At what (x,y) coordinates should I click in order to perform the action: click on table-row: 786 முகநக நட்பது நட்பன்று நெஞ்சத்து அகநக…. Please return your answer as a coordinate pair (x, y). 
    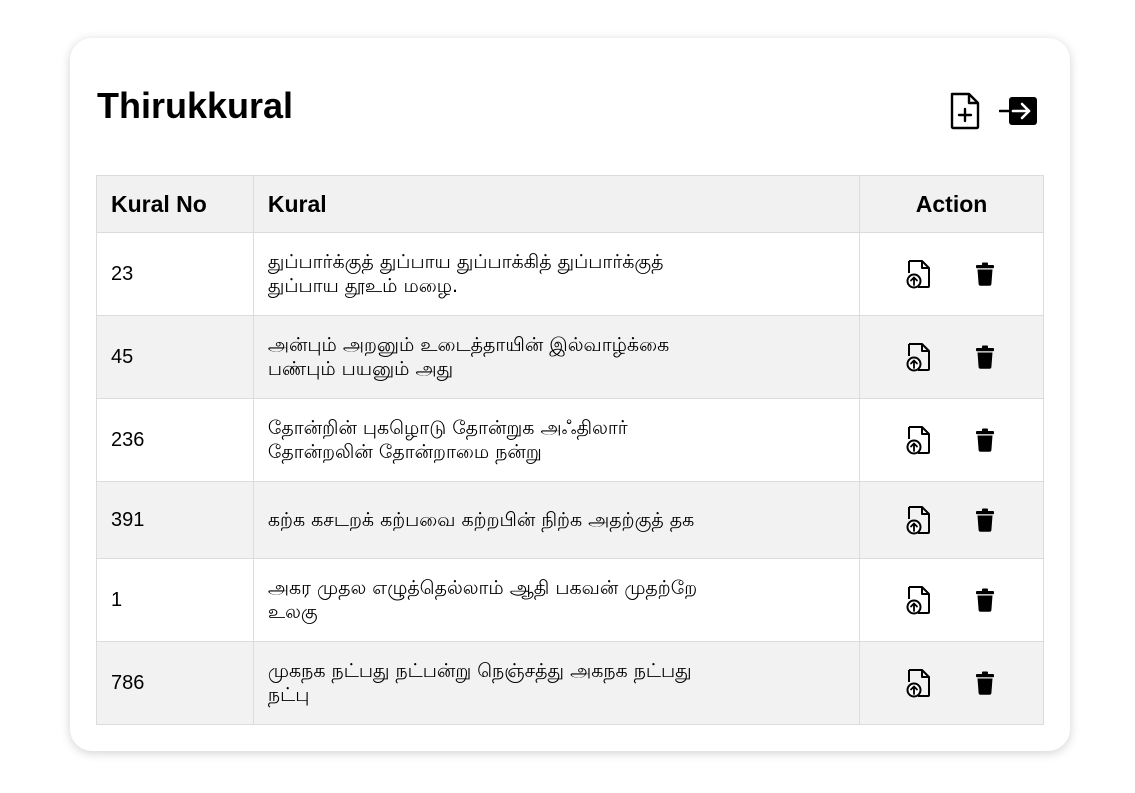
    Looking at the image, I should click on (570, 683).